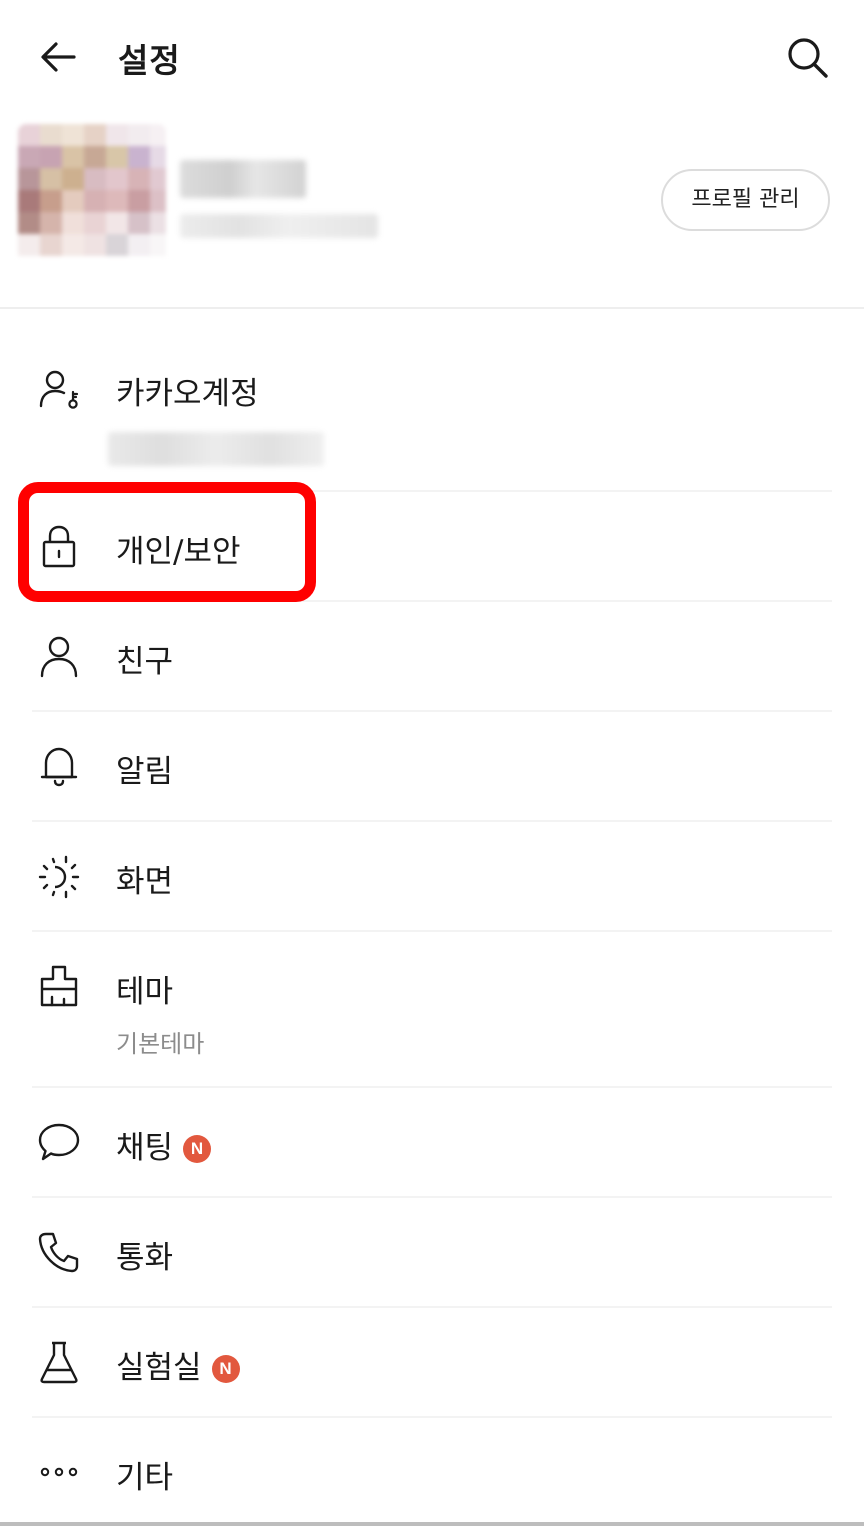 The image size is (864, 1526). Describe the element at coordinates (432, 656) in the screenshot. I see `menu-item-friends: 친구` at that location.